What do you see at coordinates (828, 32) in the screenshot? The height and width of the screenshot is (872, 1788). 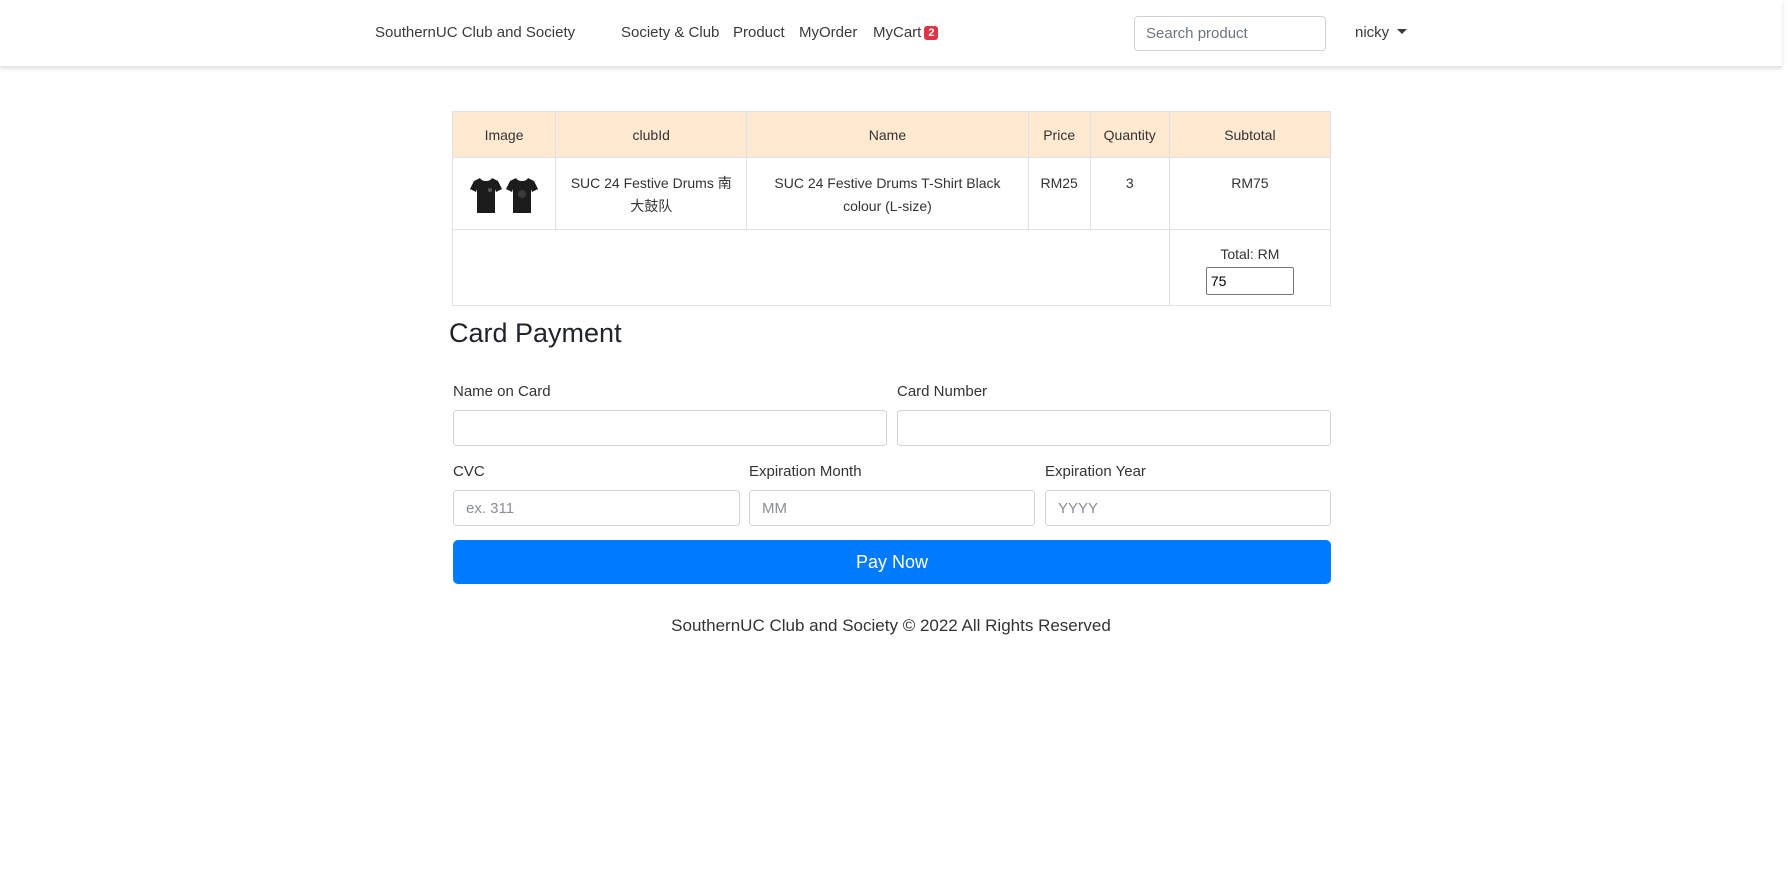 I see `nav-myorder: MyOrder` at bounding box center [828, 32].